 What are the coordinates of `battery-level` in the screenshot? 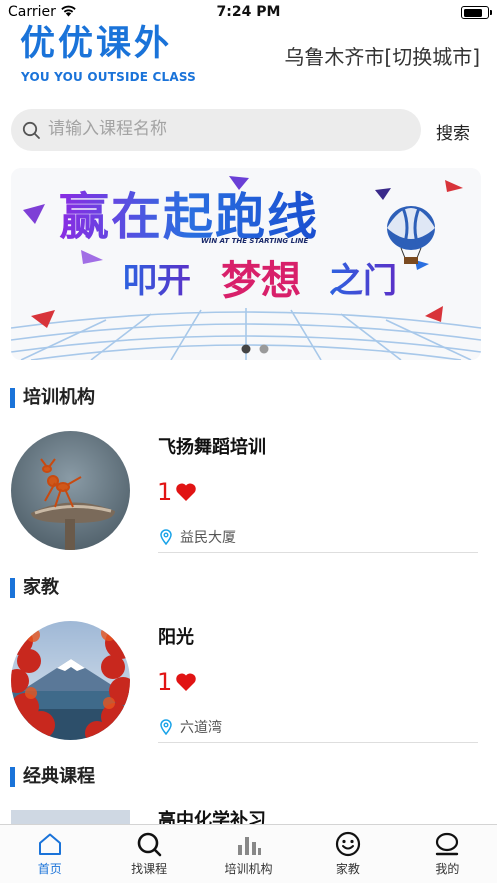 It's located at (473, 12).